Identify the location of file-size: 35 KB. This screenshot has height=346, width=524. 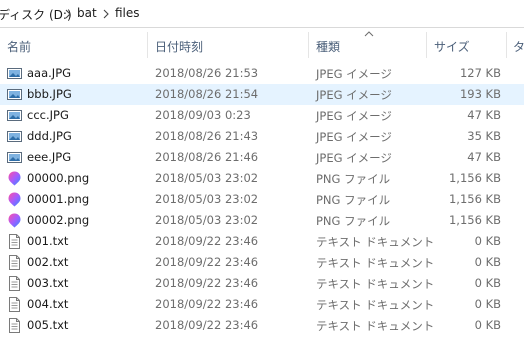
(484, 136).